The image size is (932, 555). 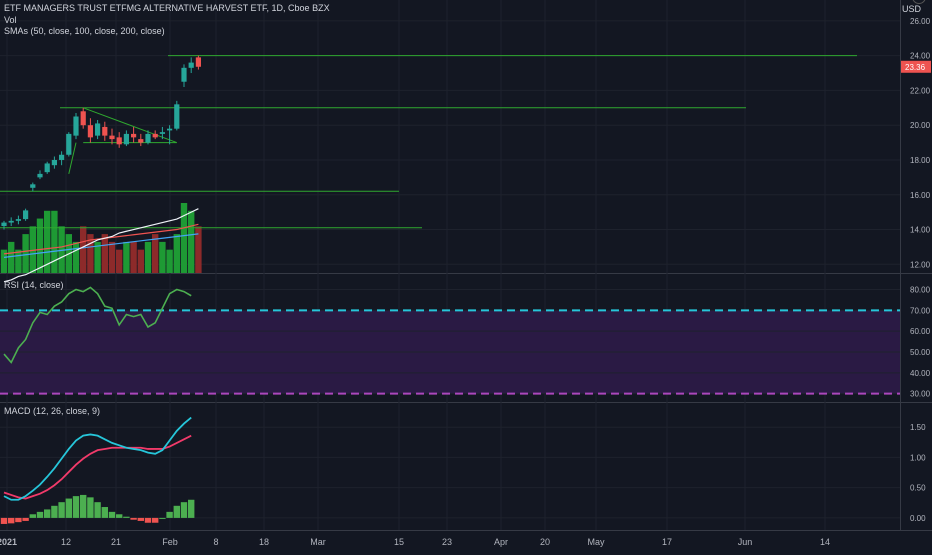 I want to click on x-tick-label: 14, so click(x=825, y=542).